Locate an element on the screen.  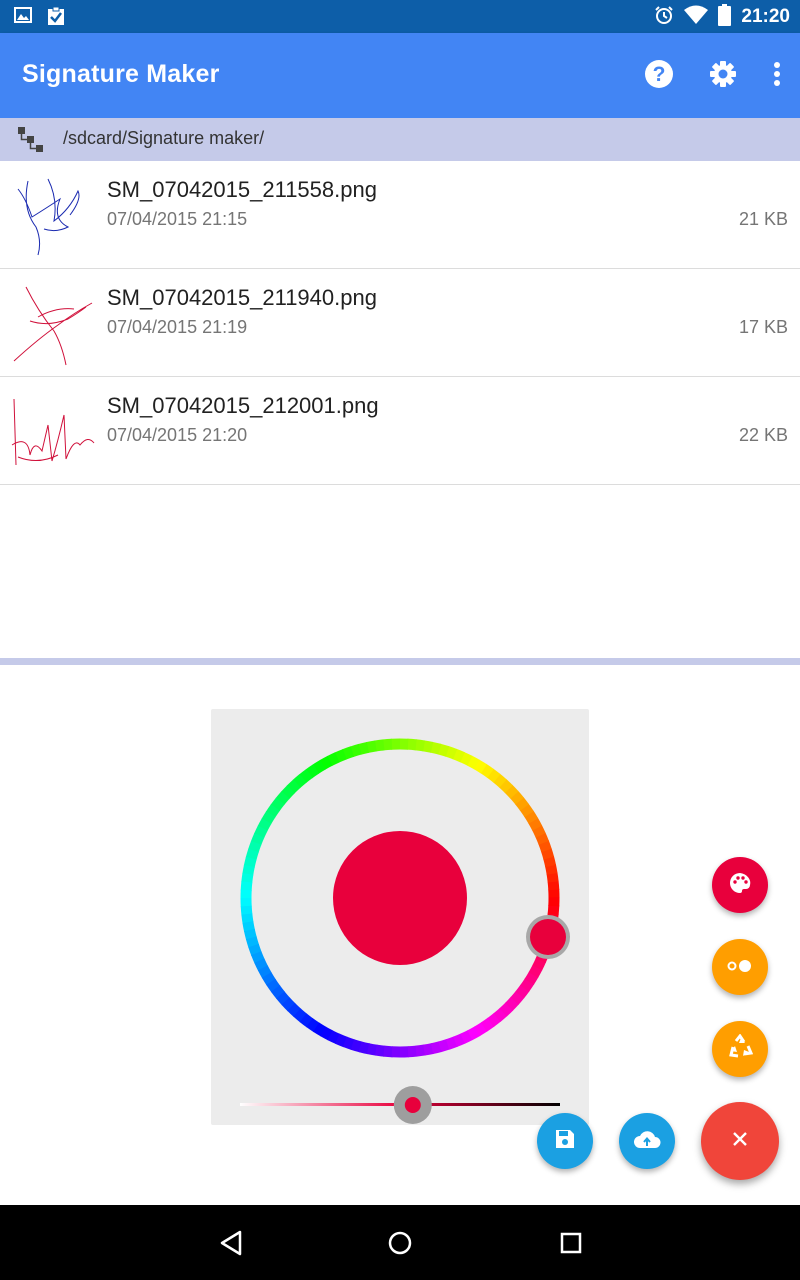
settings-gear-icon is located at coordinates (723, 76).